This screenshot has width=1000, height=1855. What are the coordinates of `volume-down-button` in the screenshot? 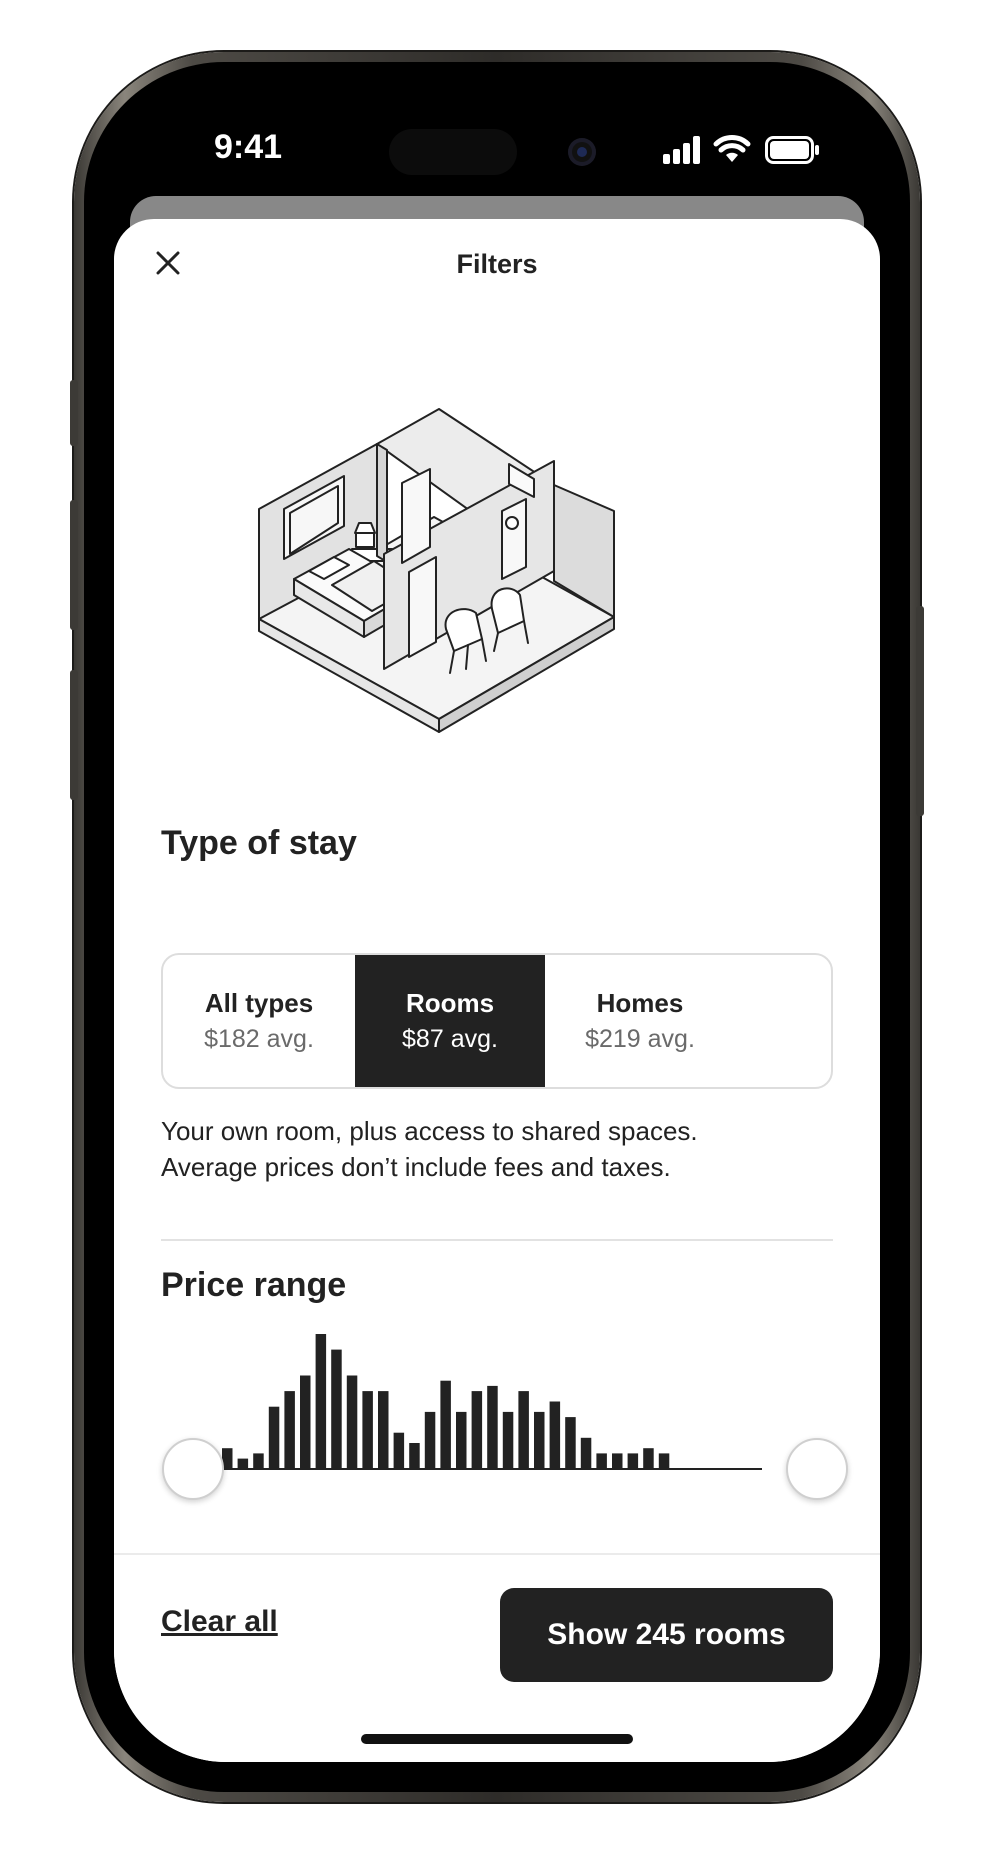 It's located at (74, 735).